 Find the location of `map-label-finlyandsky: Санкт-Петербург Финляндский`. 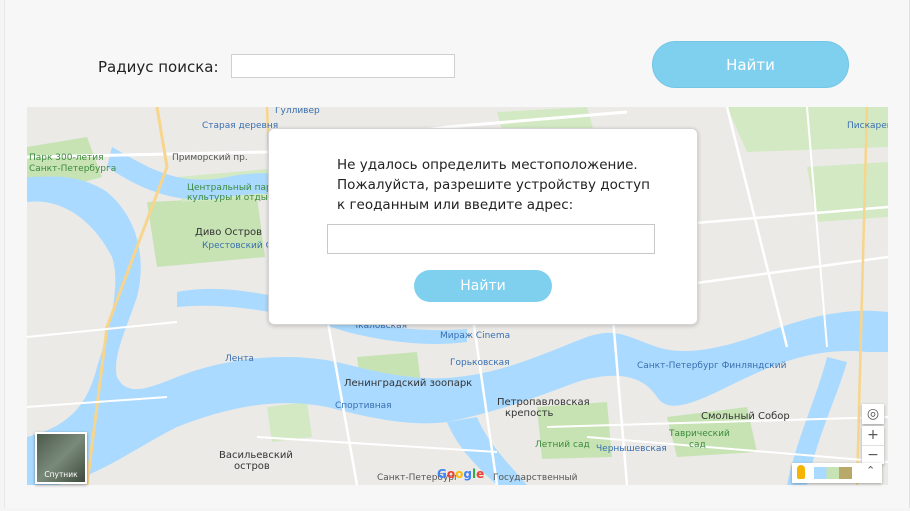

map-label-finlyandsky: Санкт-Петербург Финляндский is located at coordinates (712, 366).